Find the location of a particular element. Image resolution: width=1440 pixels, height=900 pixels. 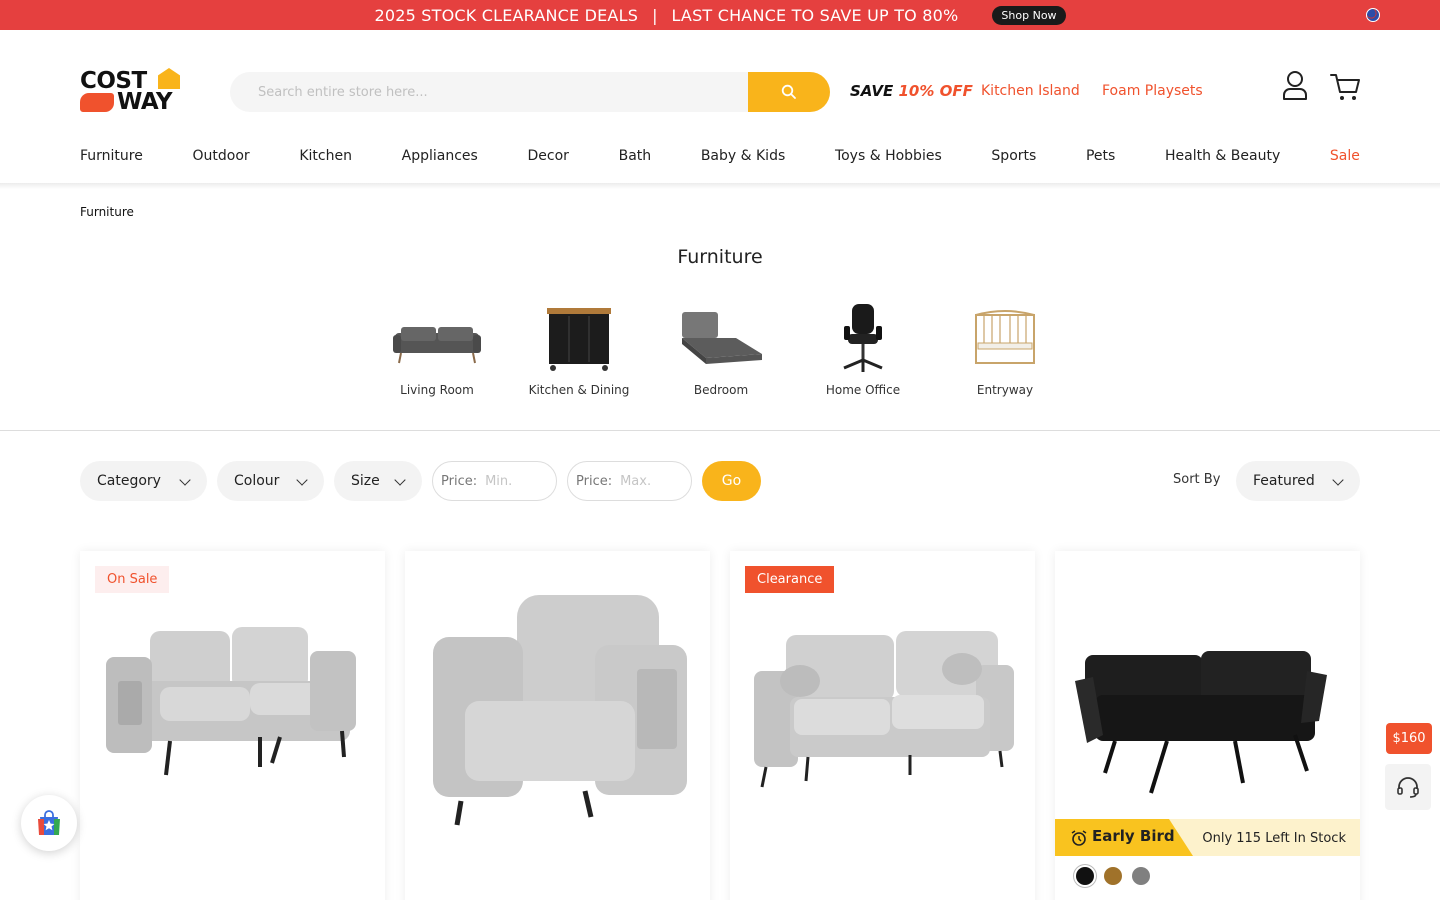

size-filter: Size is located at coordinates (378, 481).